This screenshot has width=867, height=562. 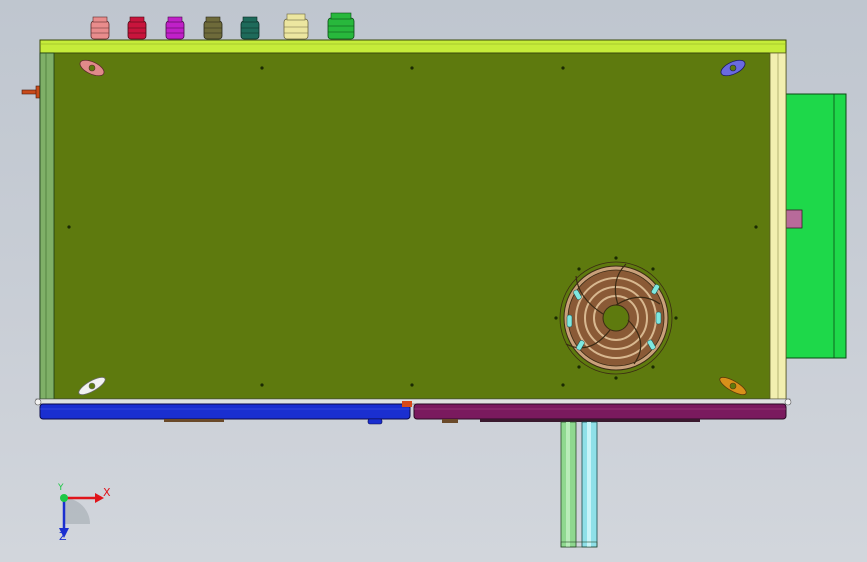 What do you see at coordinates (341, 26) in the screenshot?
I see `cable-gland-green` at bounding box center [341, 26].